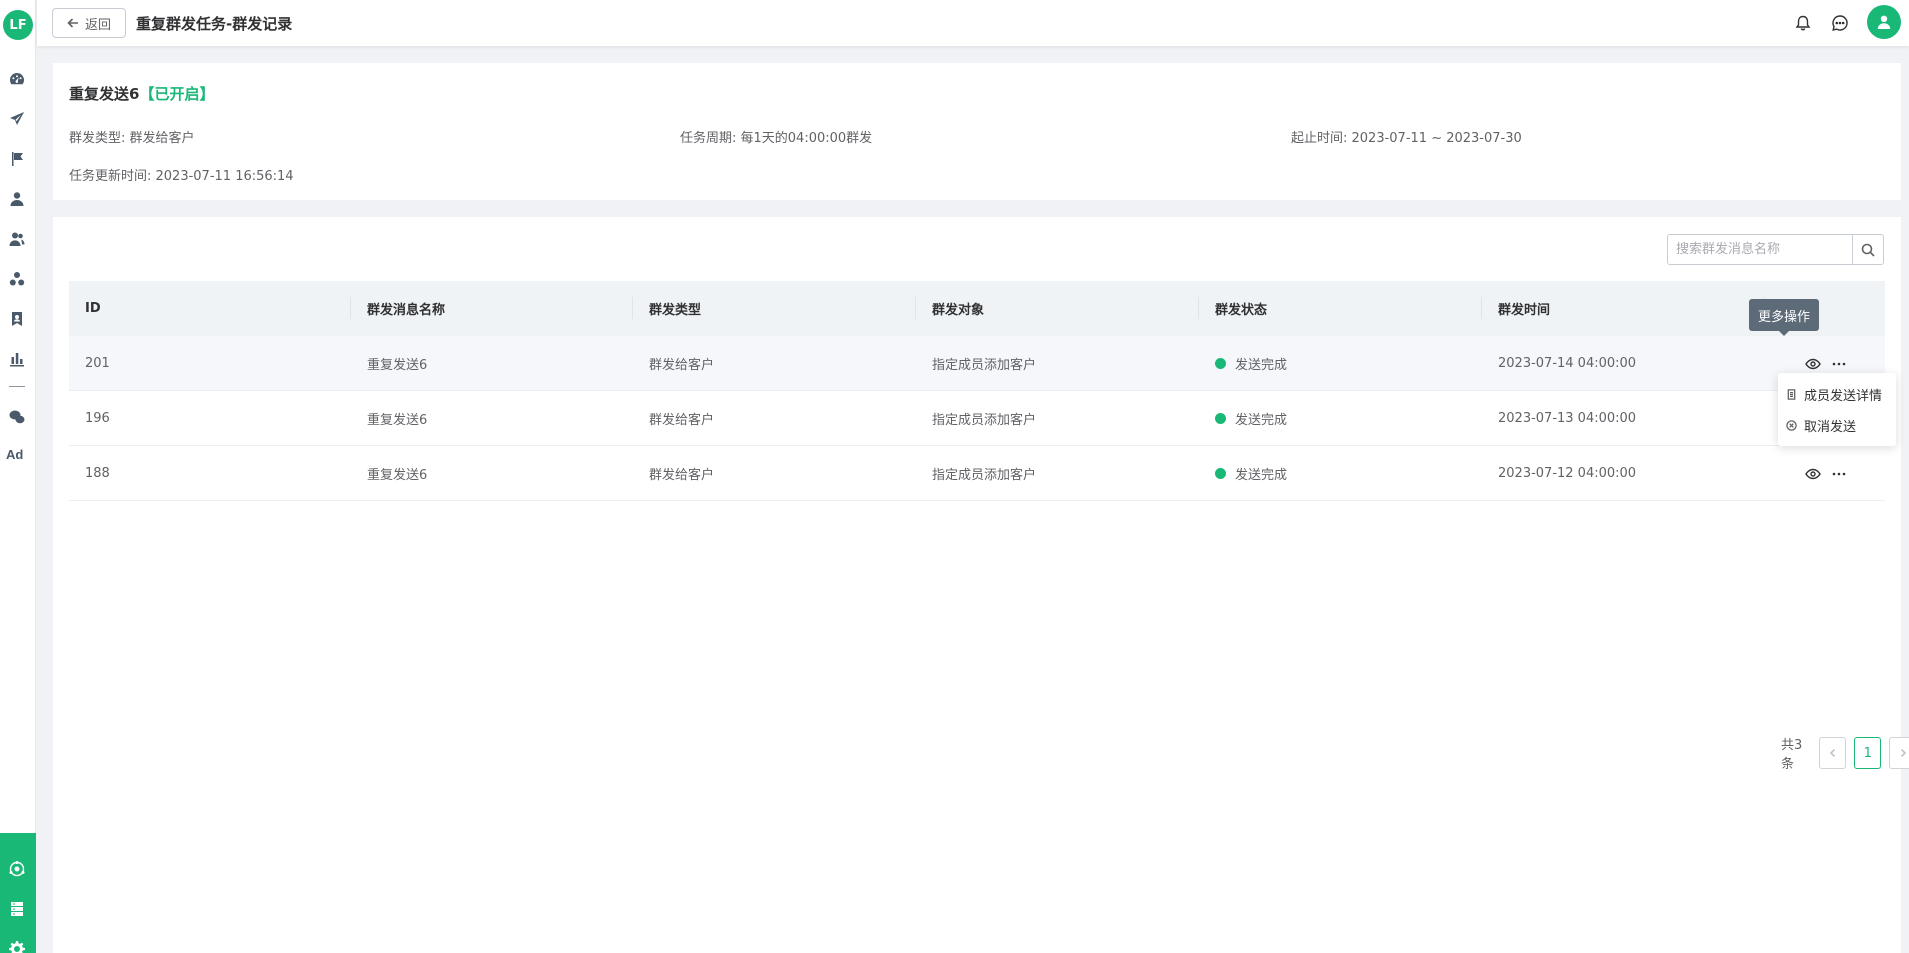 The width and height of the screenshot is (1909, 953). What do you see at coordinates (973, 23) in the screenshot?
I see `top-header: 返回 重复群发任务-群发记录` at bounding box center [973, 23].